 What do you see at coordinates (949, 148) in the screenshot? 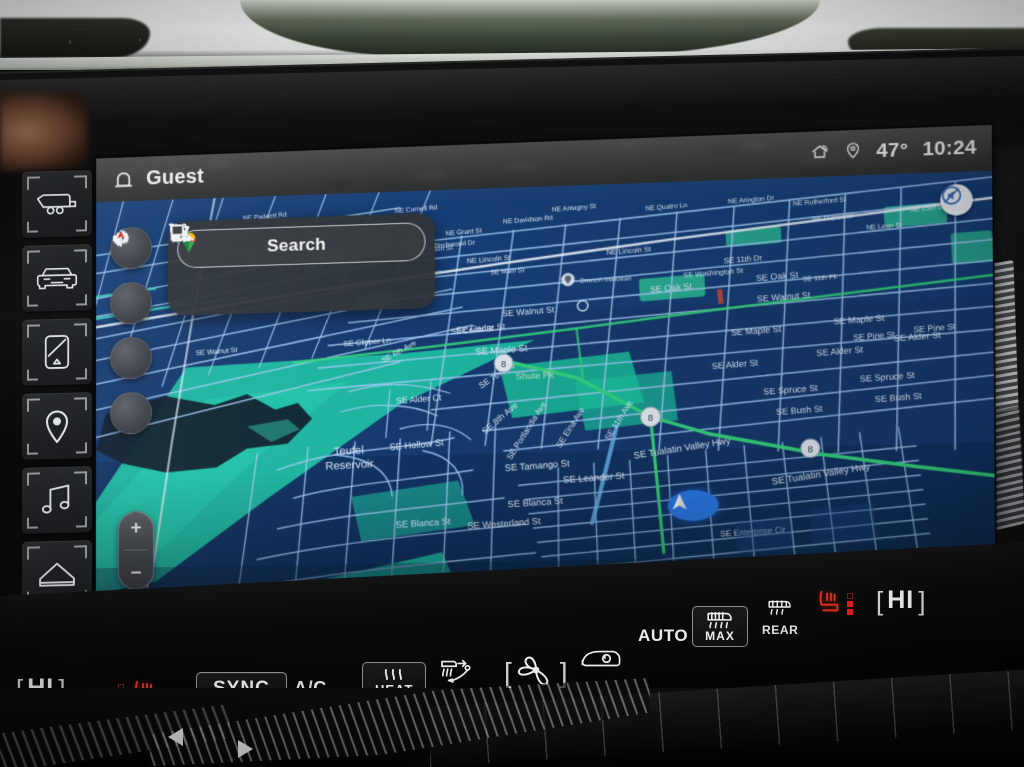
I see `clock: 10:24` at bounding box center [949, 148].